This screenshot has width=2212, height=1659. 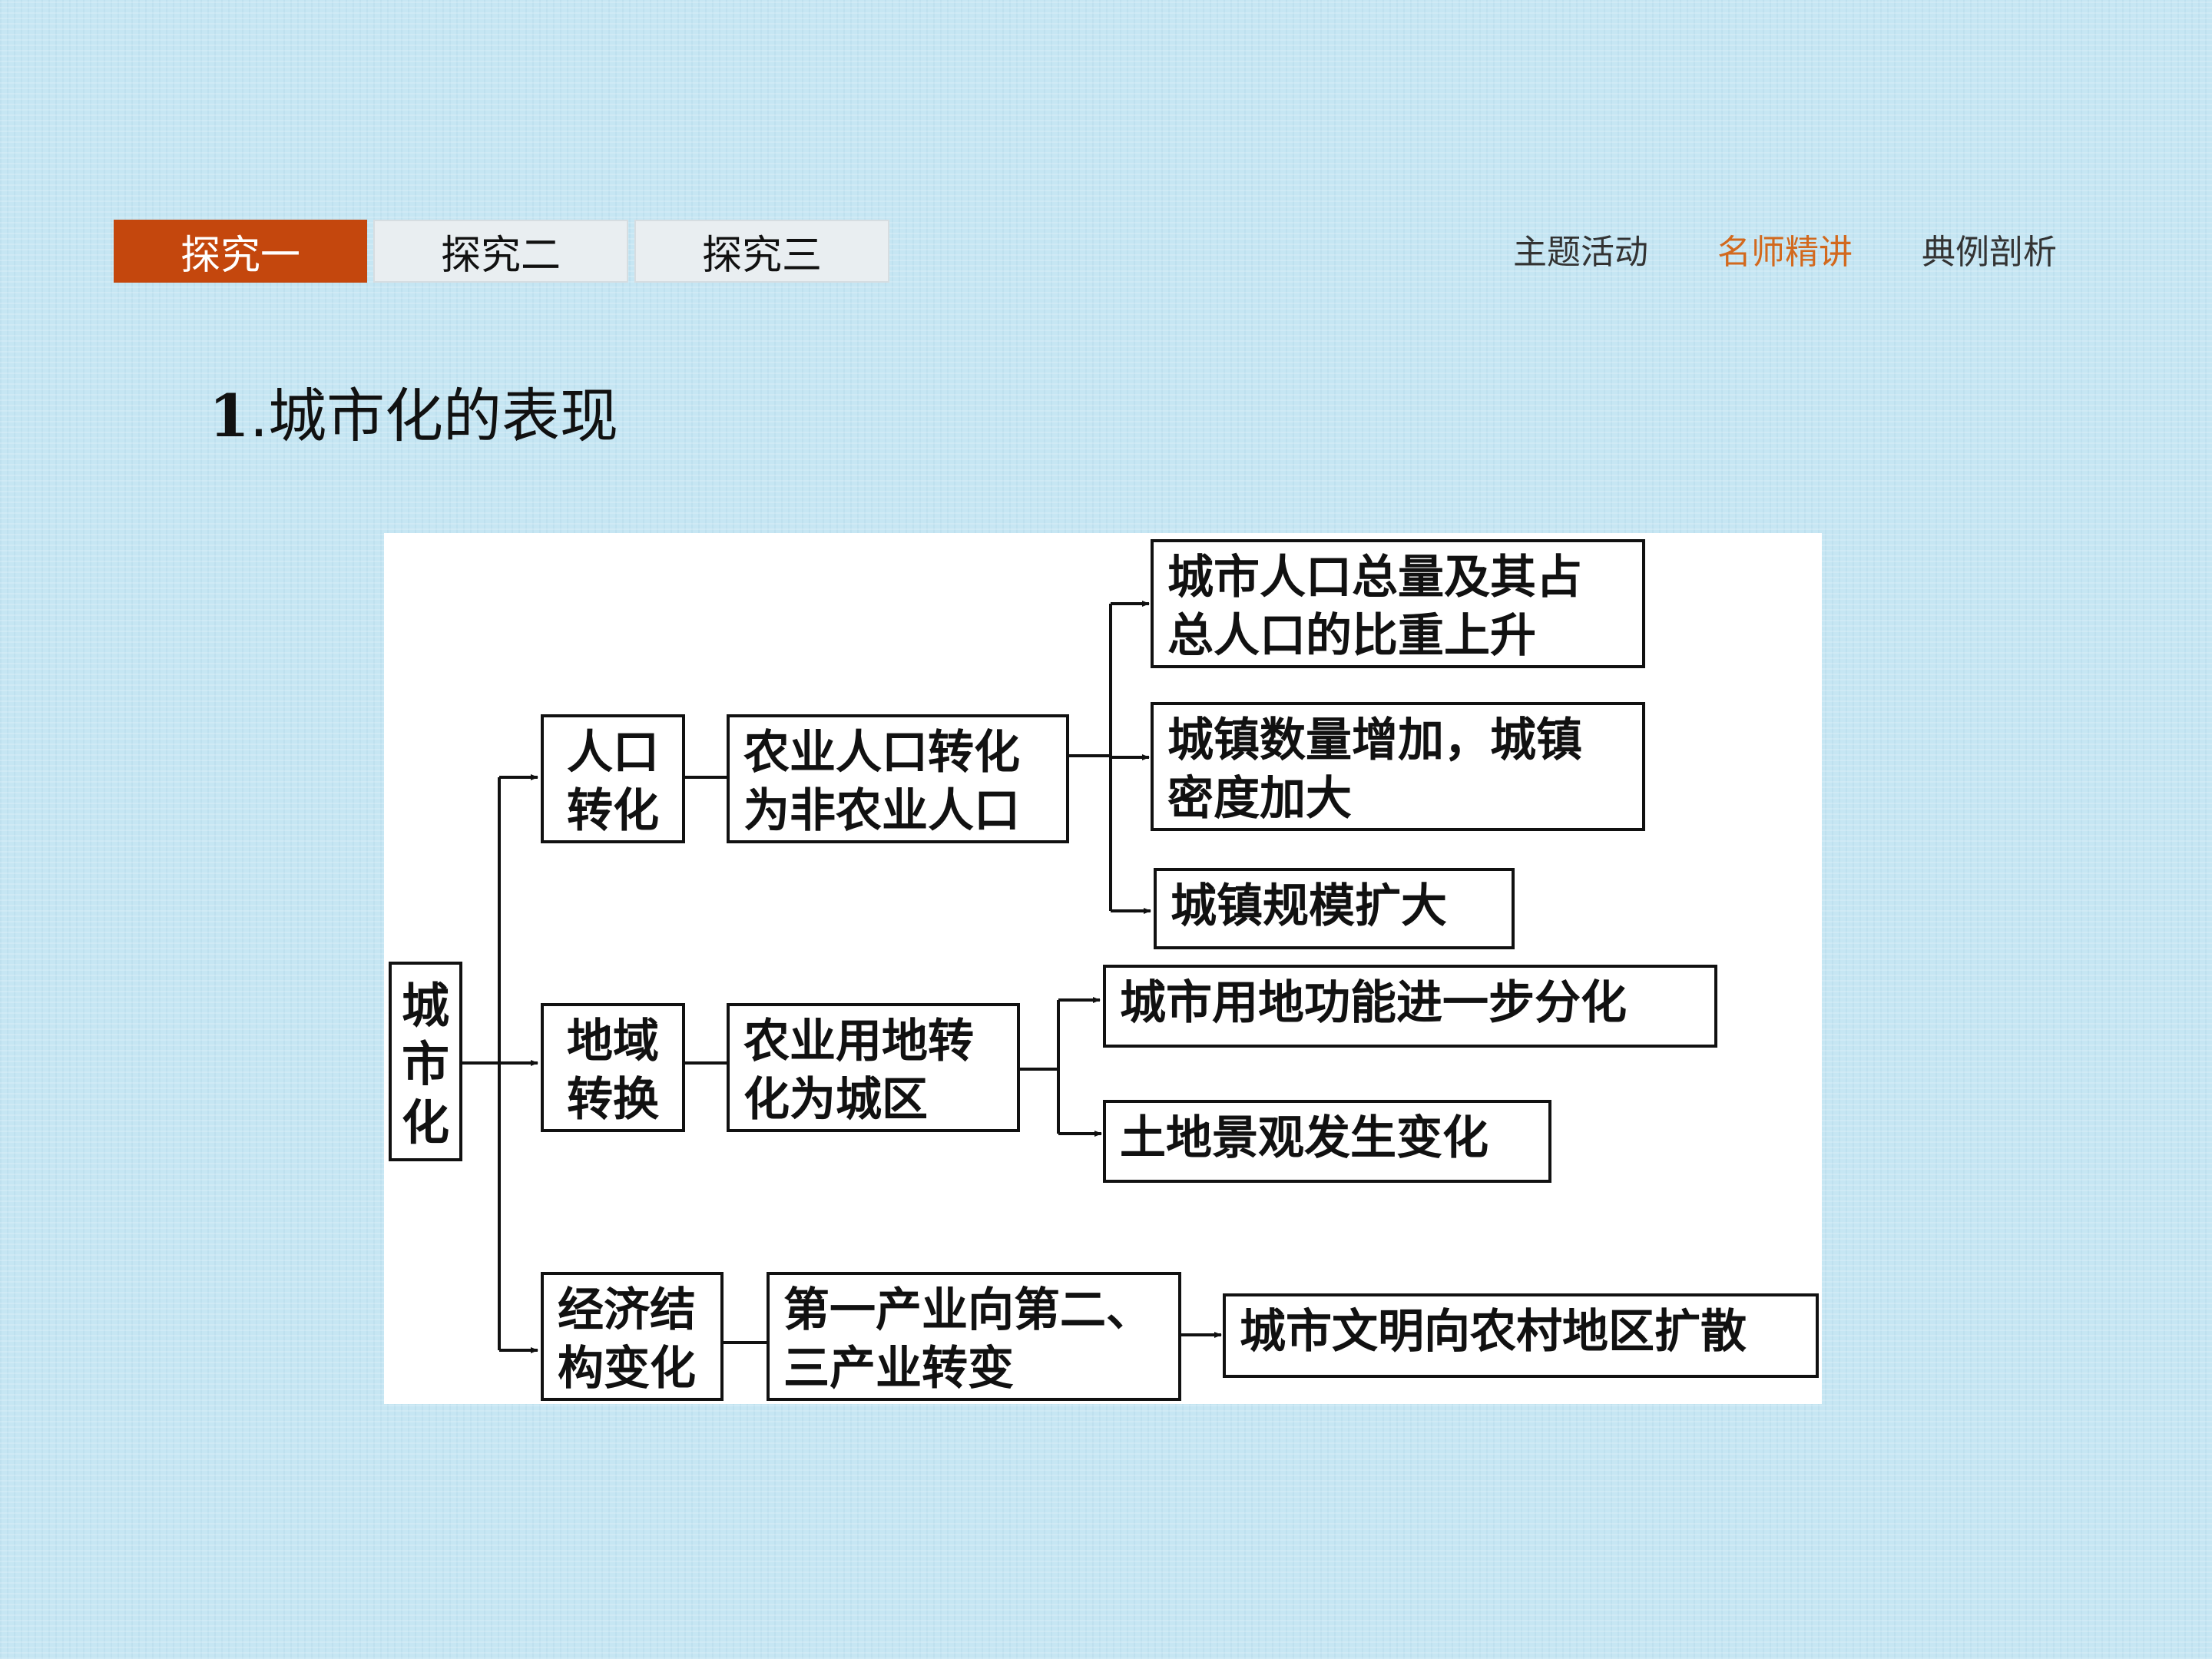 I want to click on tab-inquiry-2: 探究二, so click(x=500, y=252).